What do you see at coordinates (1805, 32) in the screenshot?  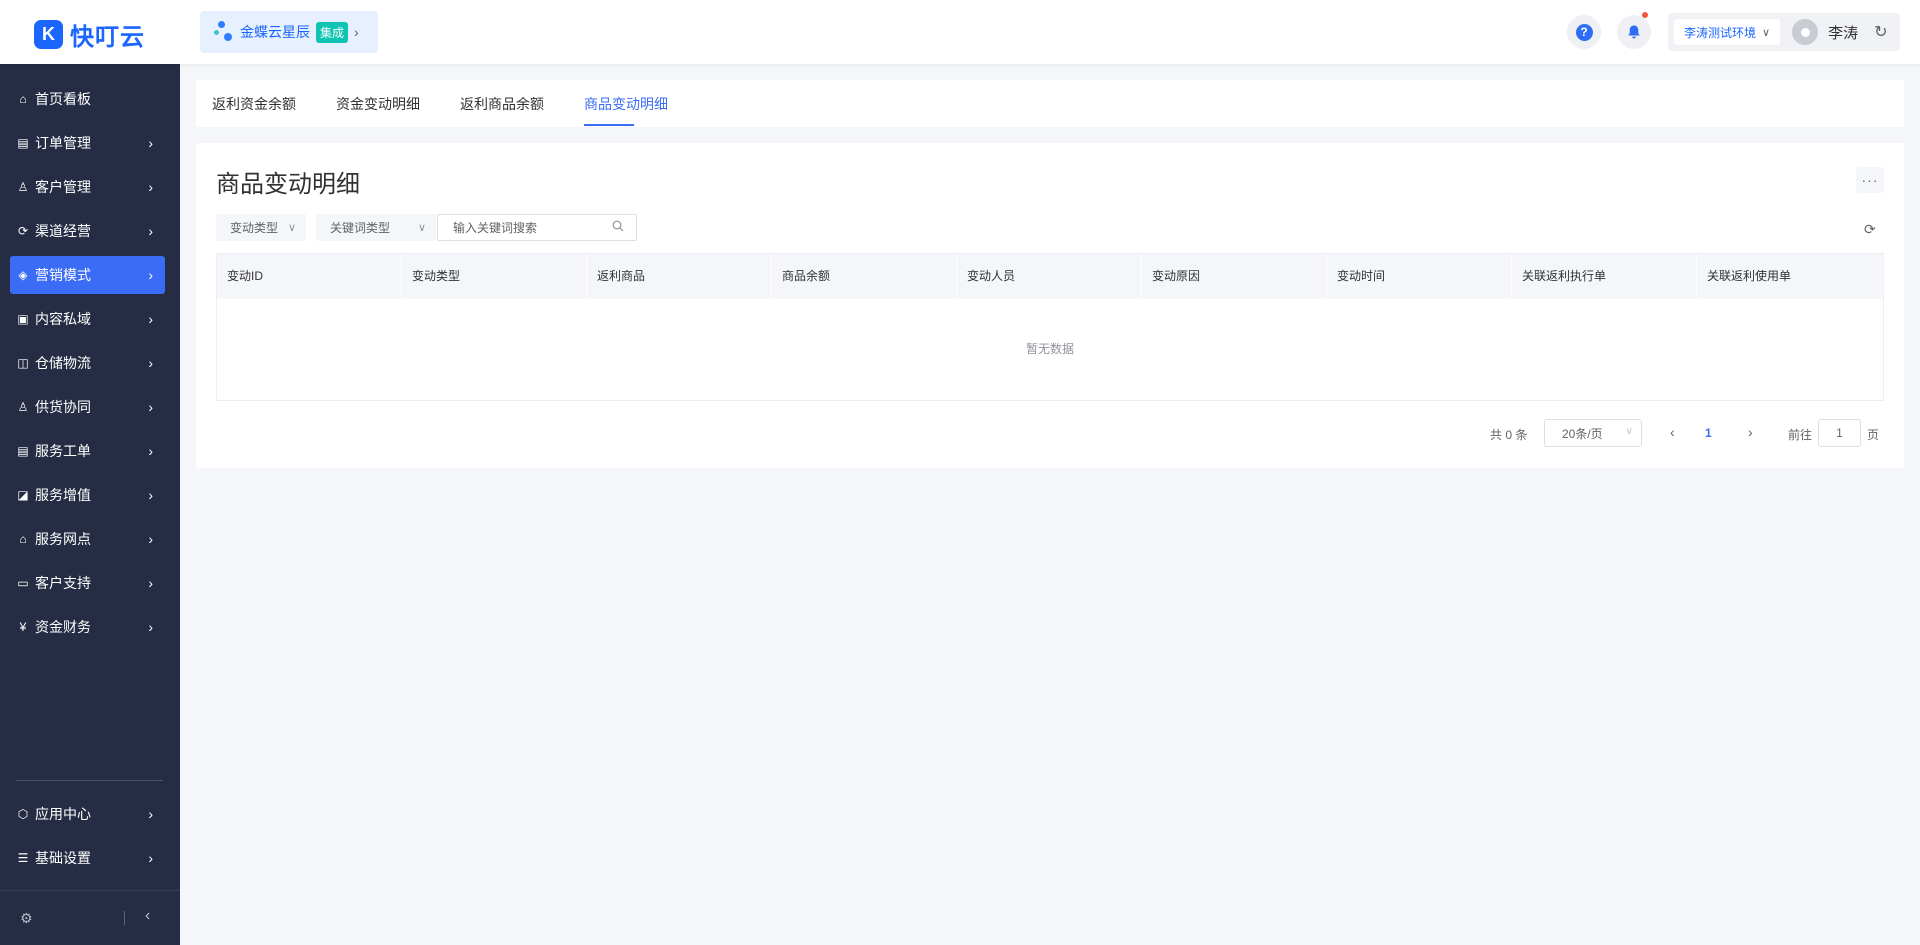 I see `avatar` at bounding box center [1805, 32].